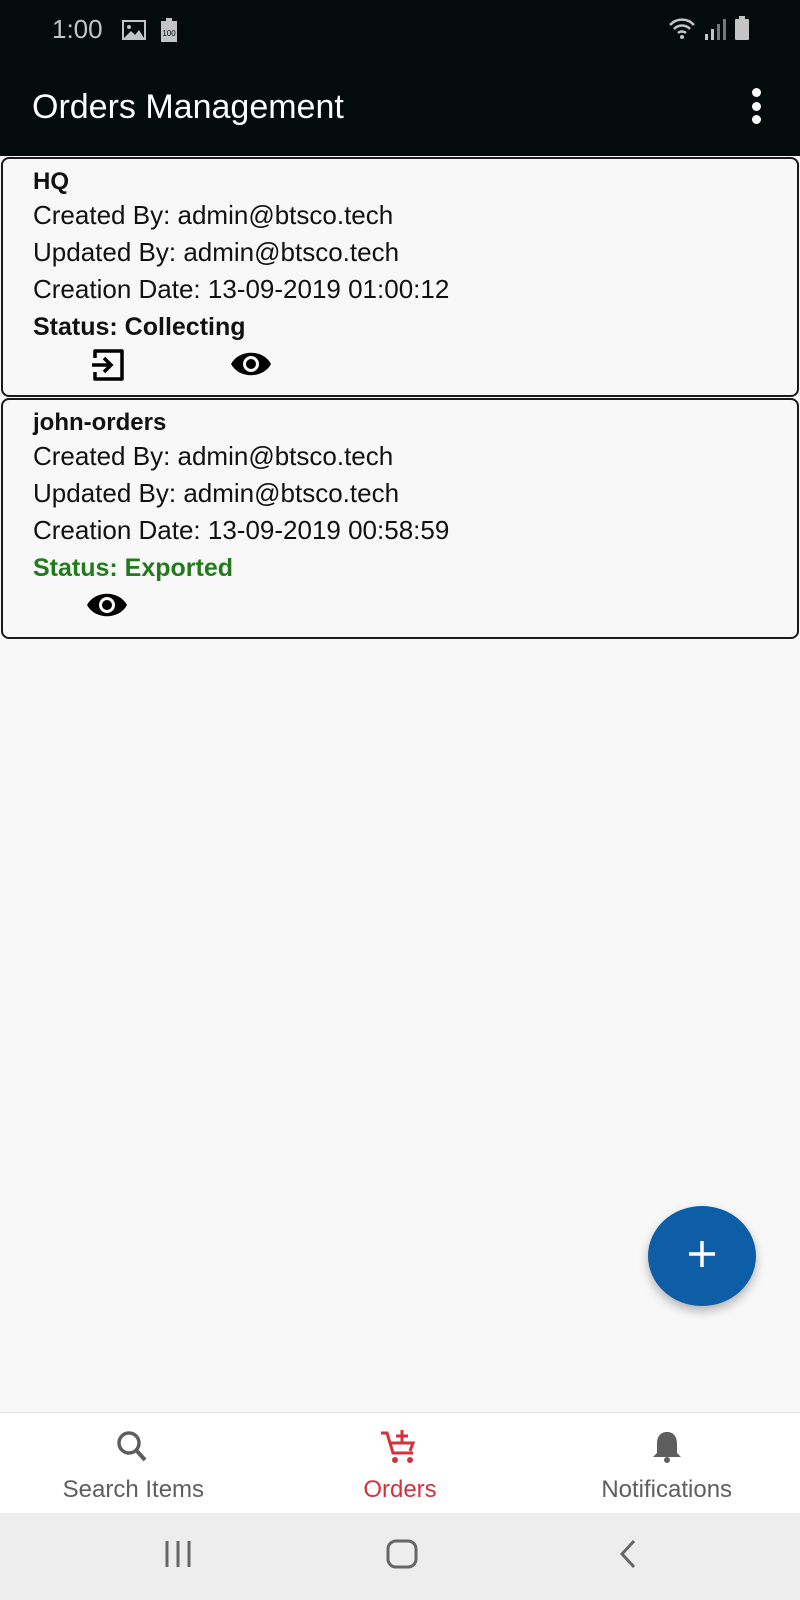 This screenshot has width=800, height=1600. I want to click on plus-icon, so click(702, 1256).